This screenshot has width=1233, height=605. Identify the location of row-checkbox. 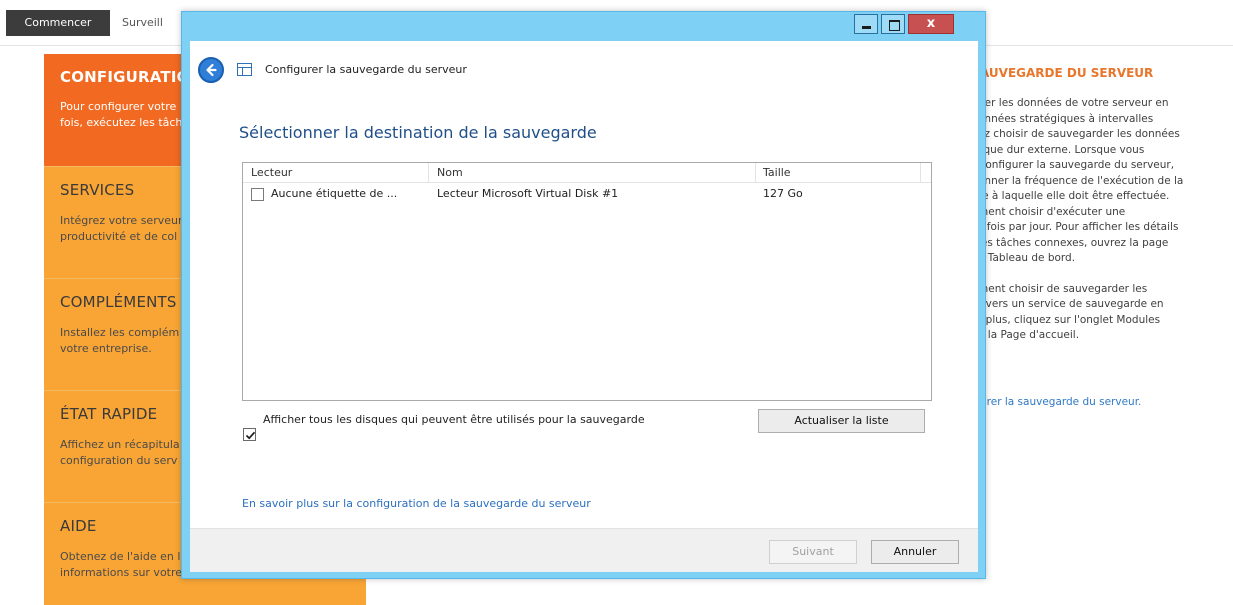
(257, 194).